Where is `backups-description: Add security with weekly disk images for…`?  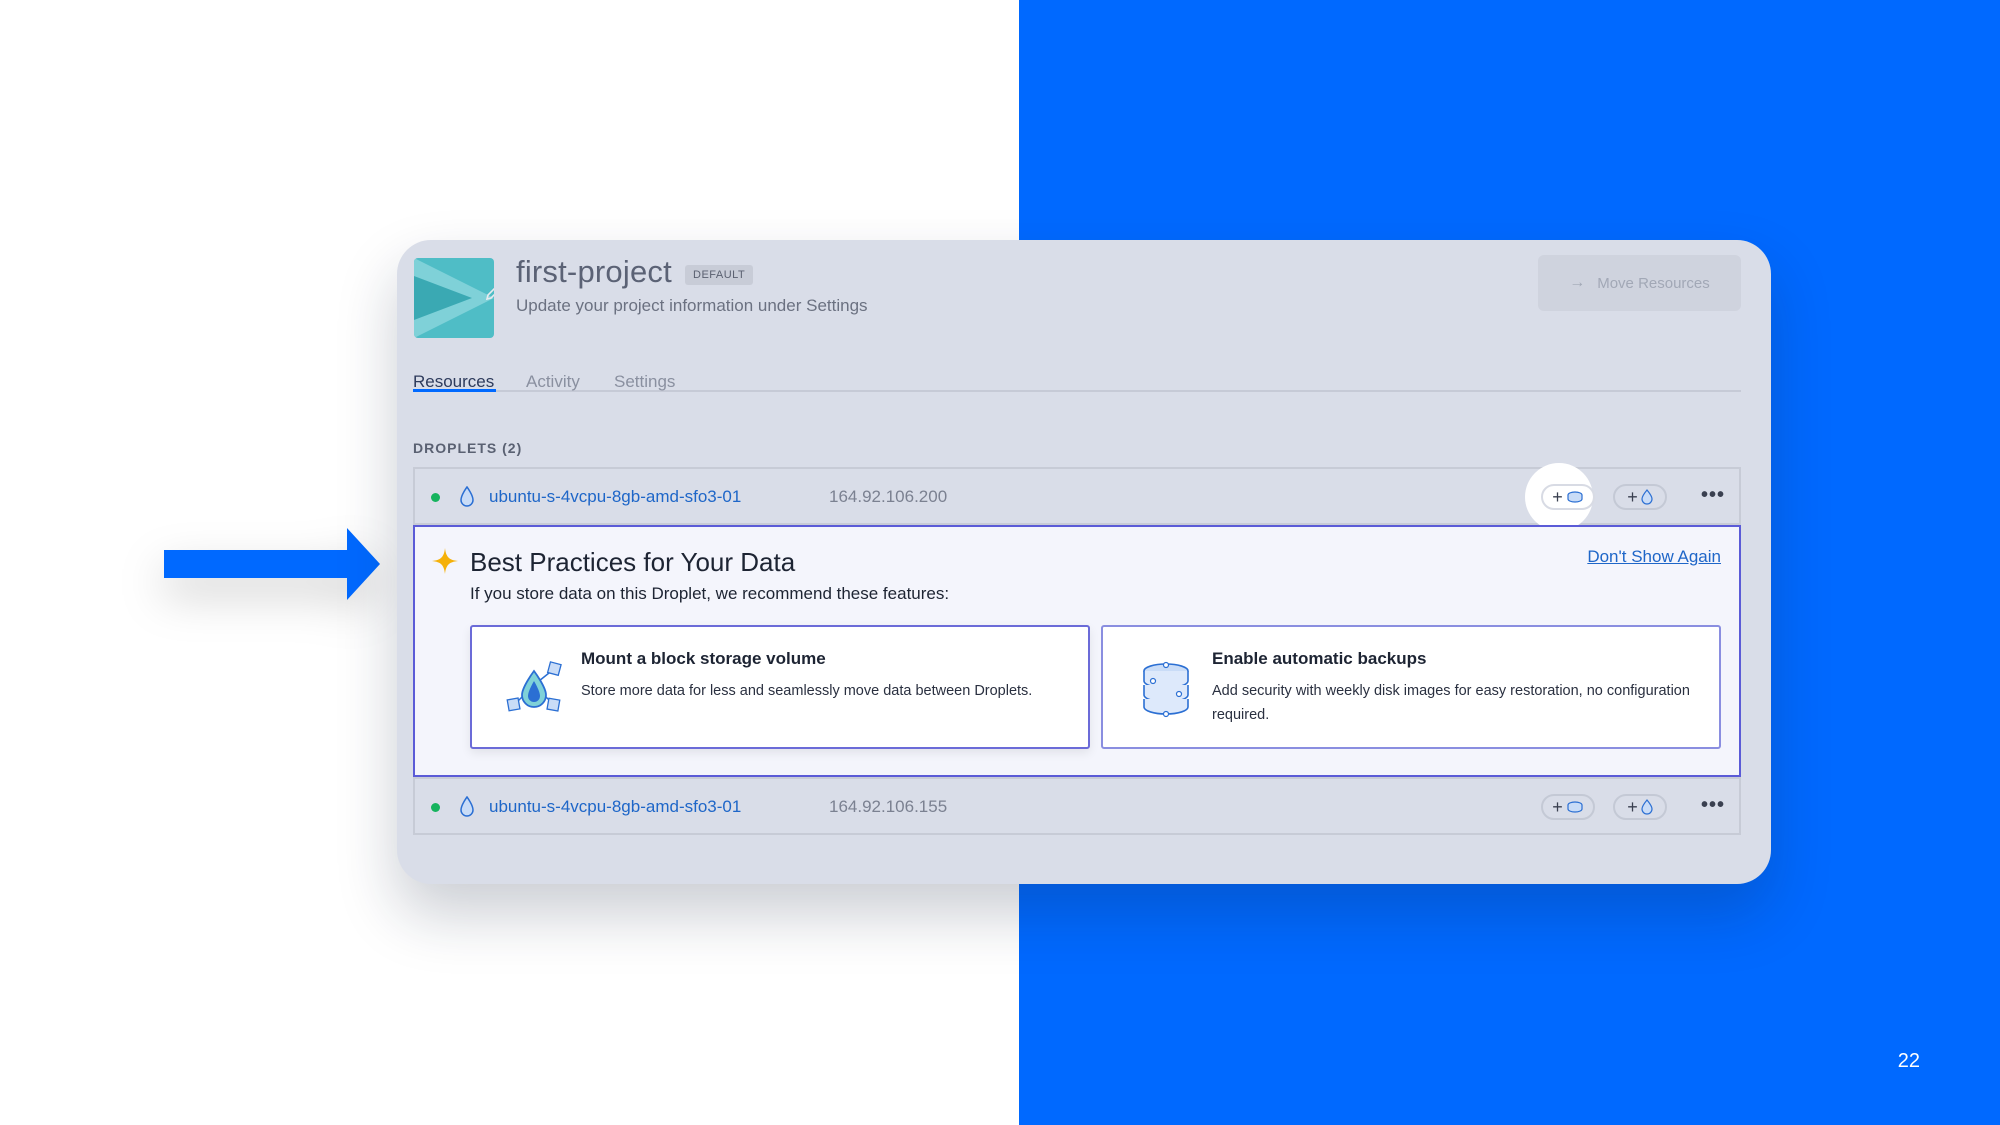 backups-description: Add security with weekly disk images for… is located at coordinates (1451, 703).